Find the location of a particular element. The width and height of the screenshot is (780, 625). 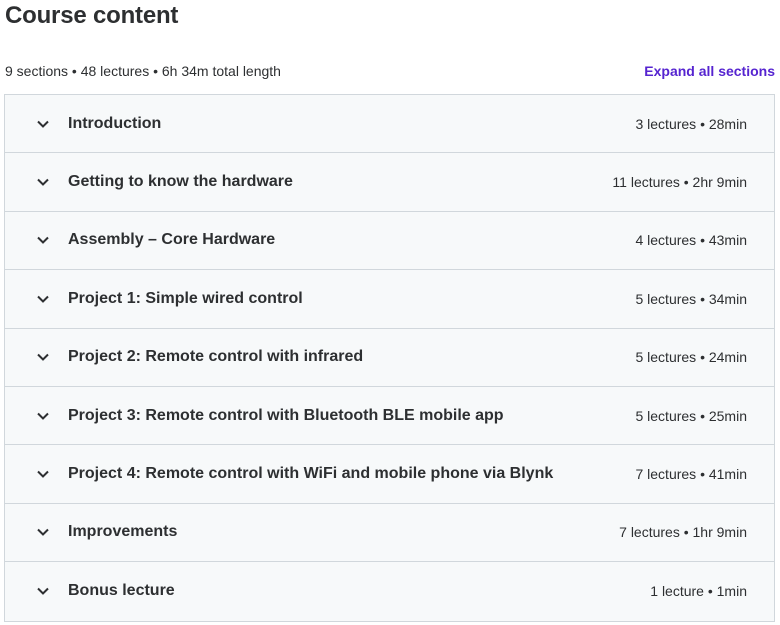

section-meta: 3 lectures • 28min is located at coordinates (691, 123).